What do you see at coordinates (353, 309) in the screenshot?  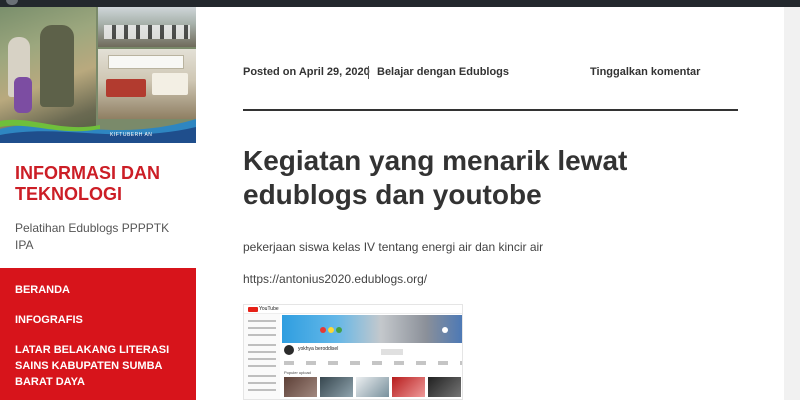 I see `yt-topbar: YouTube` at bounding box center [353, 309].